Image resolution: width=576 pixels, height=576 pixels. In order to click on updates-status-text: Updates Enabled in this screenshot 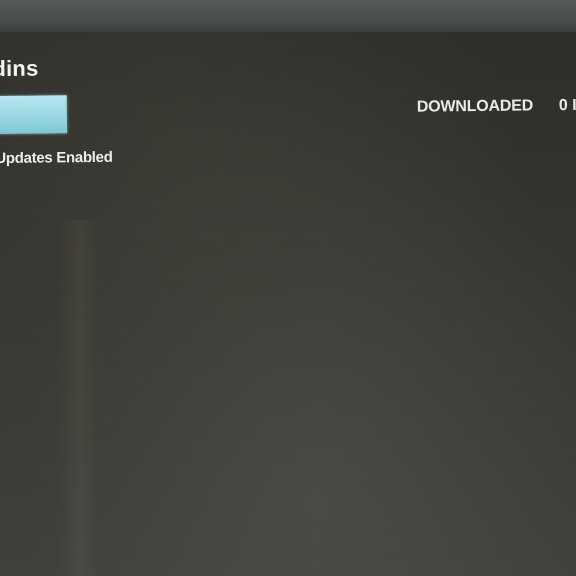, I will do `click(56, 158)`.